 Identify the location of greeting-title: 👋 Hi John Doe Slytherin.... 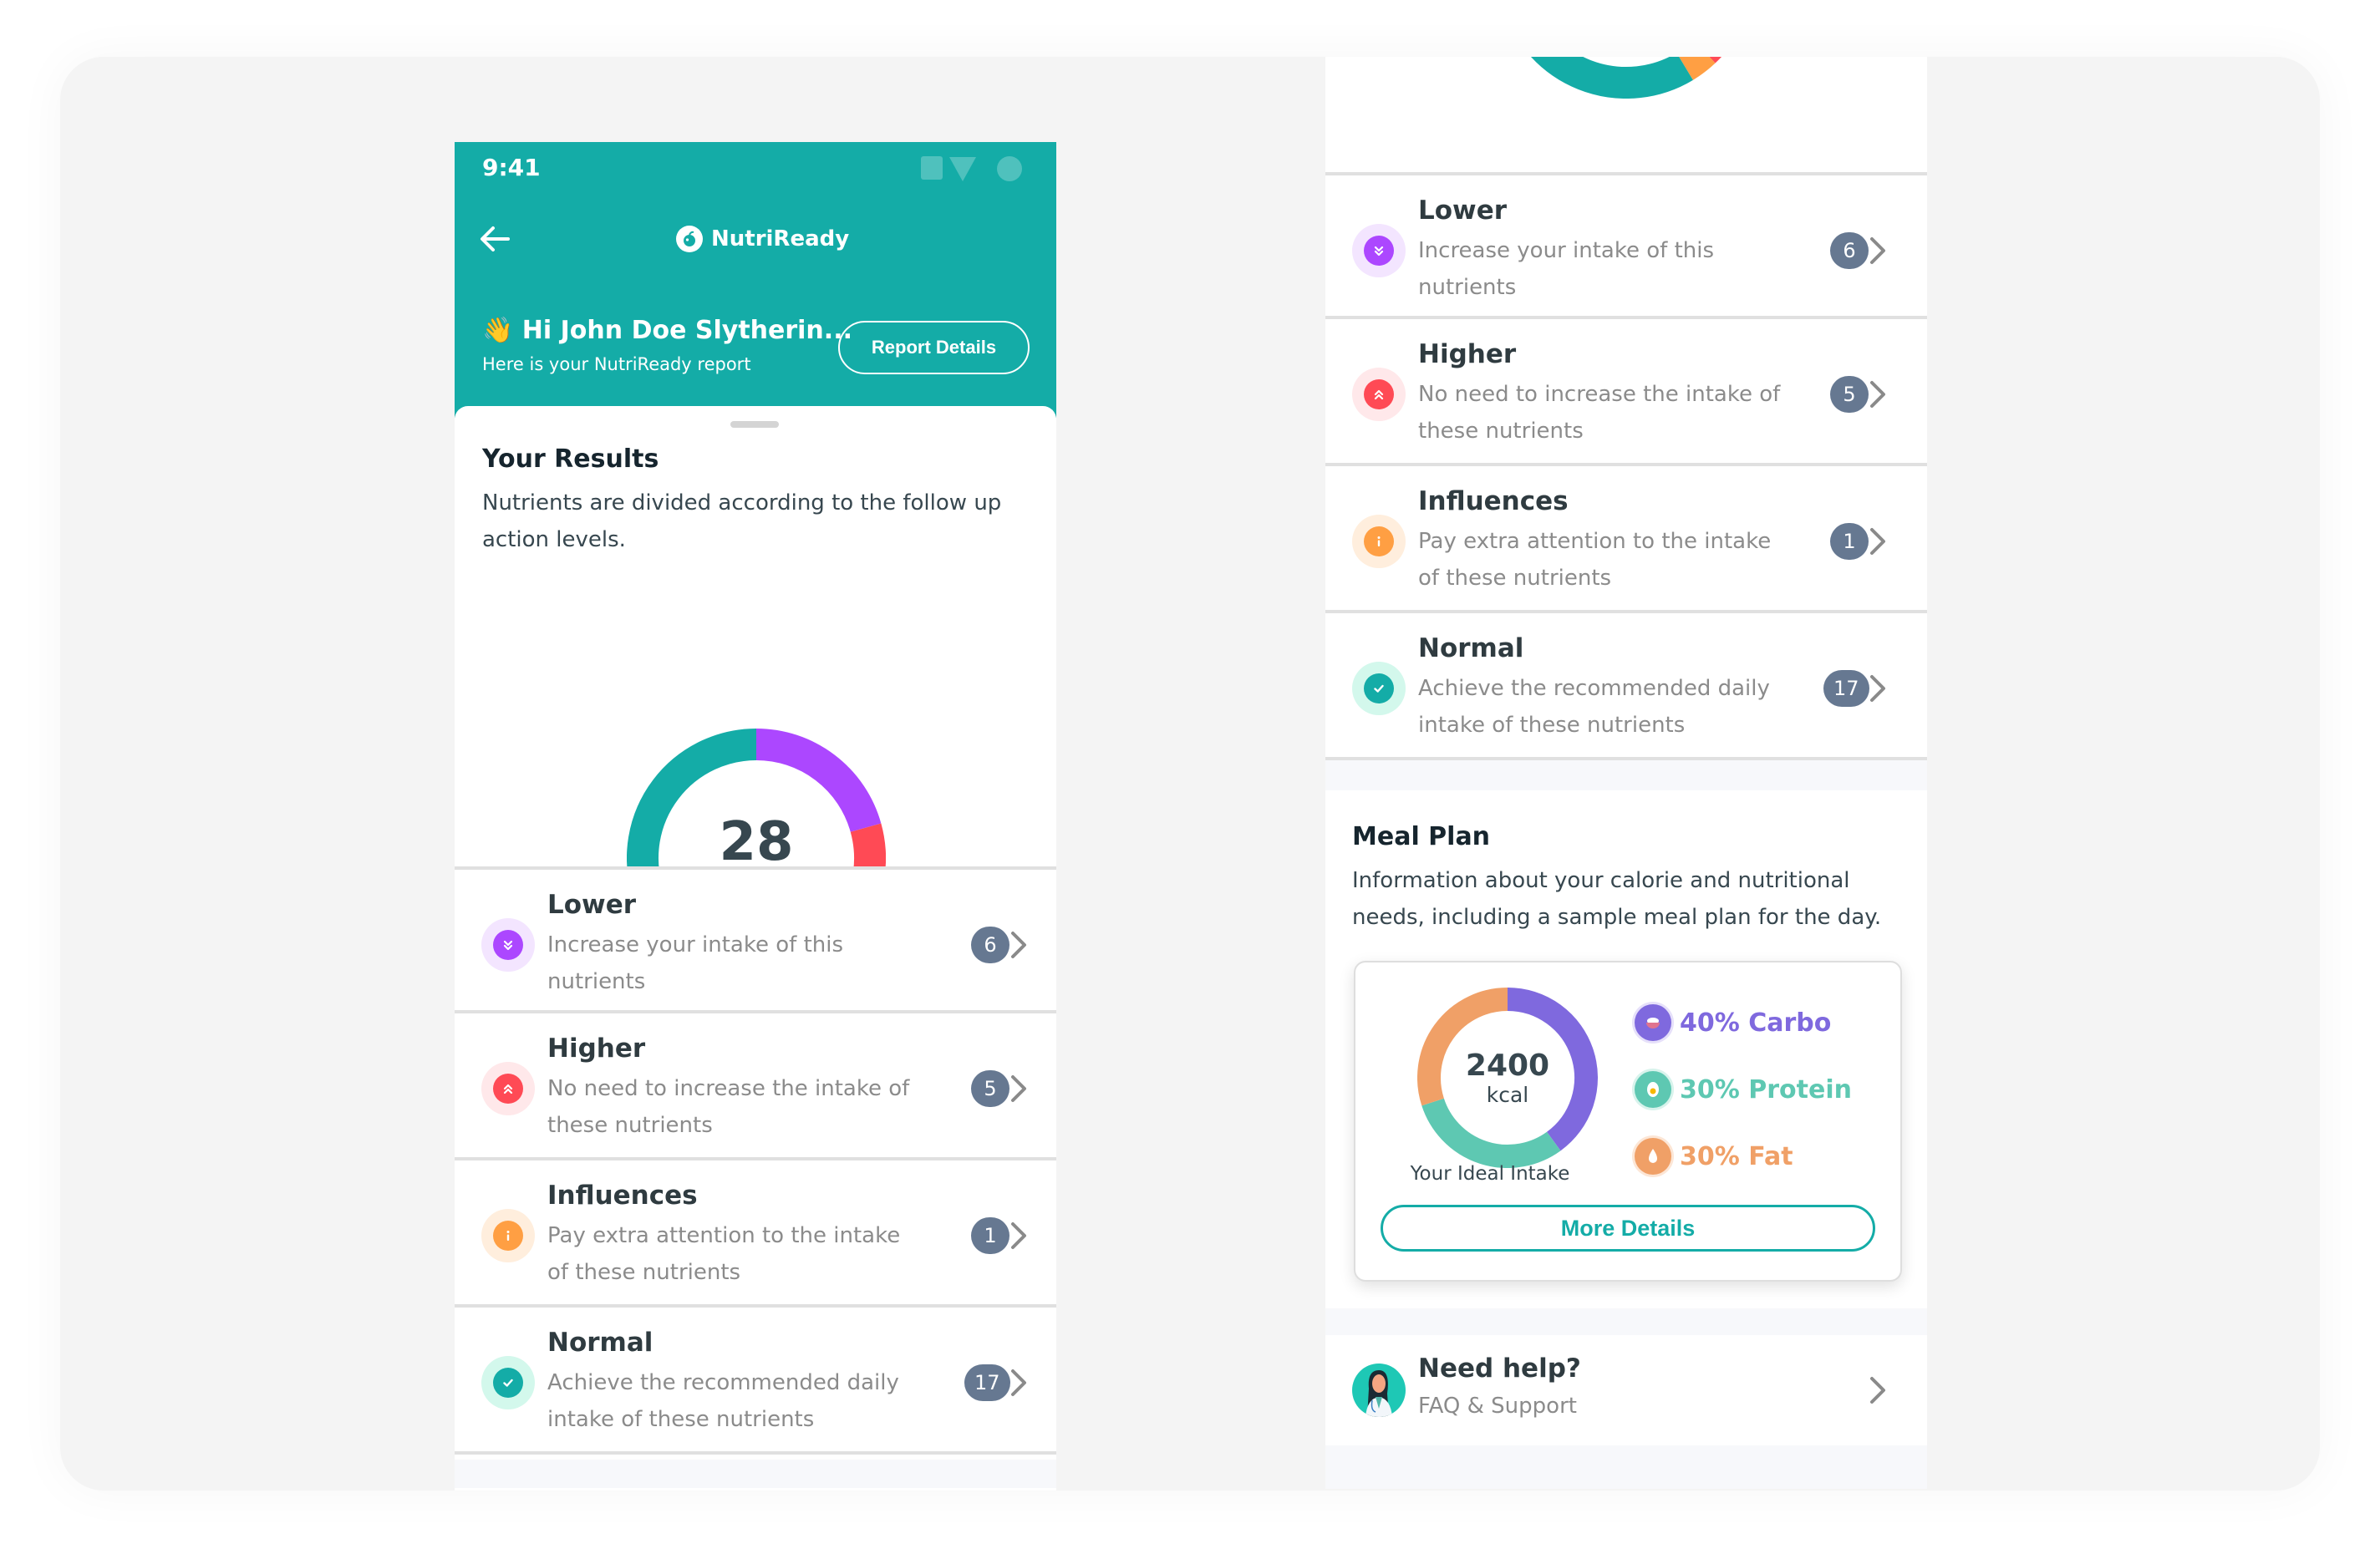
(667, 330).